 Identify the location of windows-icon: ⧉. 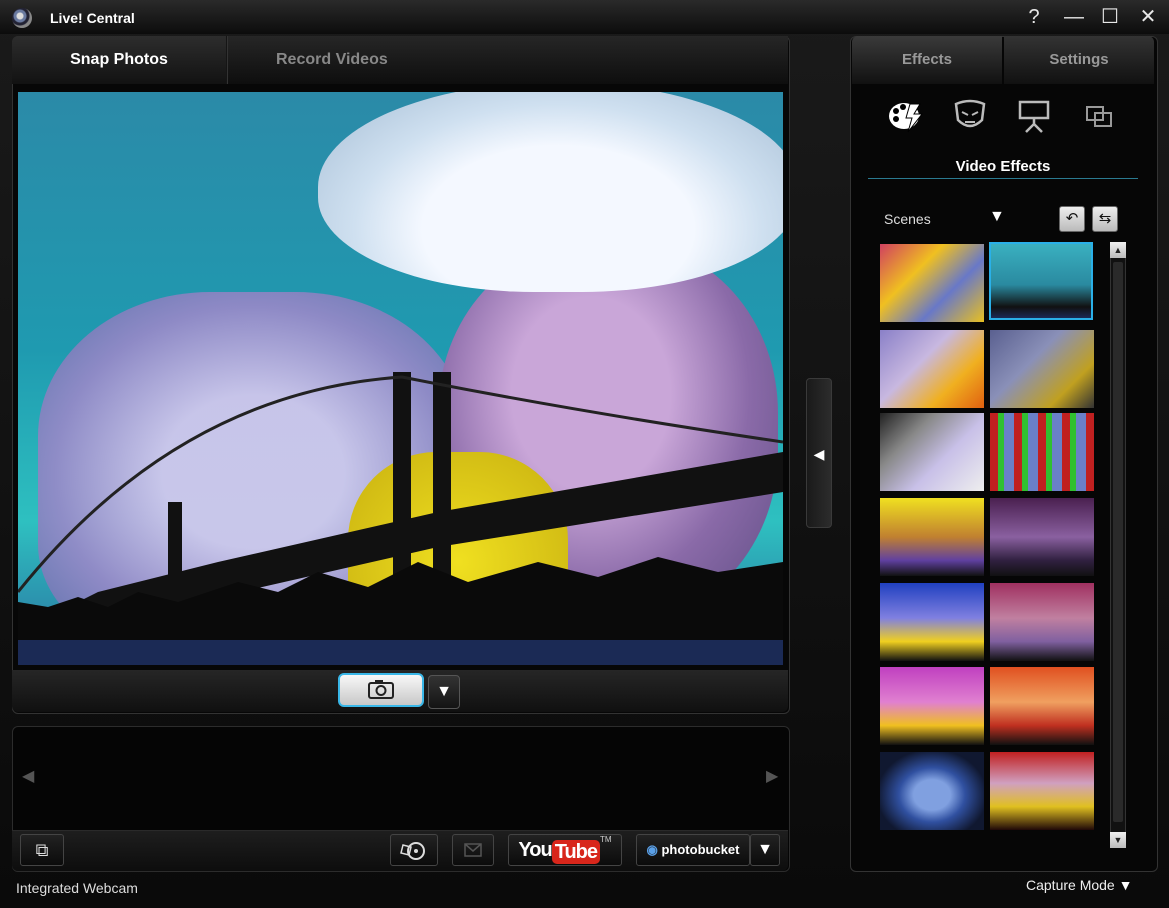
(42, 850).